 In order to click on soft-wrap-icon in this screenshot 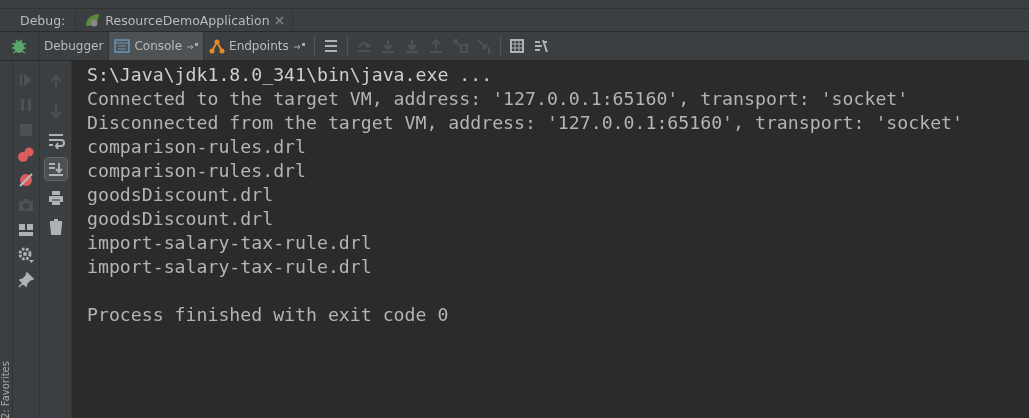, I will do `click(55, 140)`.